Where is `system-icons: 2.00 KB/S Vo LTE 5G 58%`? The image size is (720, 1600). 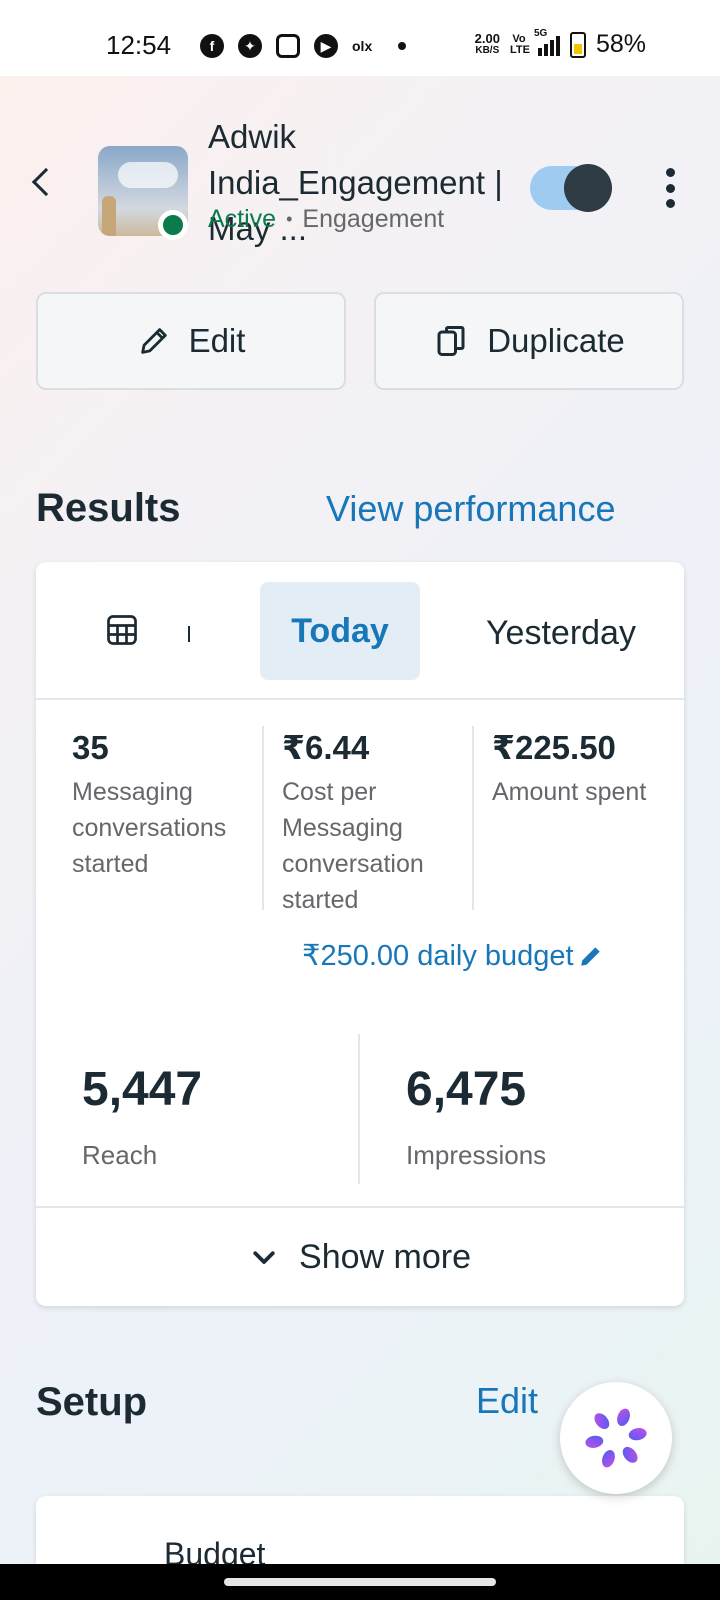
system-icons: 2.00 KB/S Vo LTE 5G 58% is located at coordinates (560, 43).